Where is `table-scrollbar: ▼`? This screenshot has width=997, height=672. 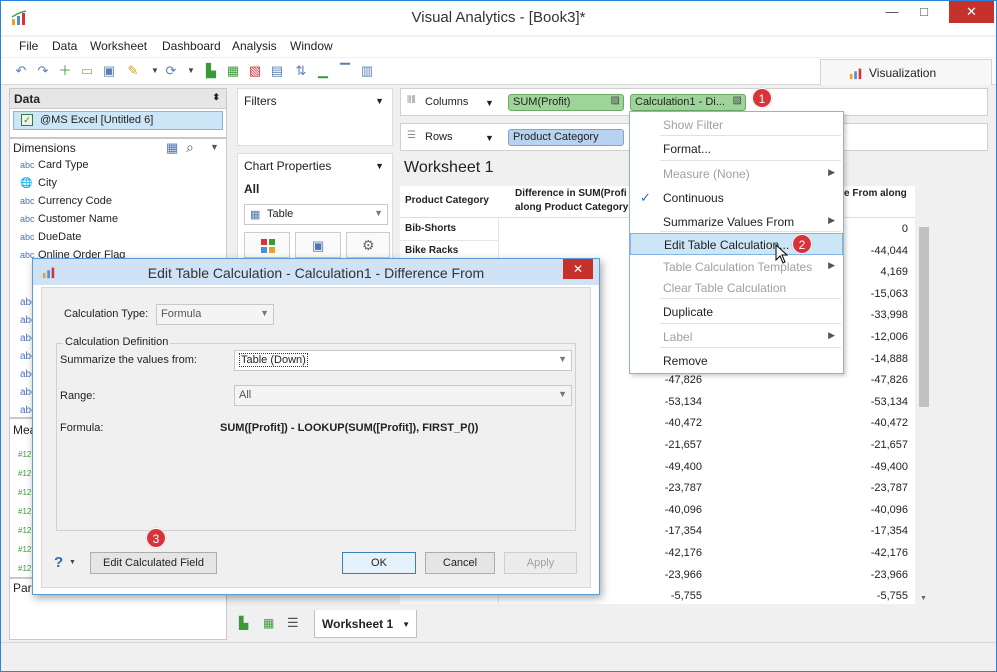 table-scrollbar: ▼ is located at coordinates (924, 408).